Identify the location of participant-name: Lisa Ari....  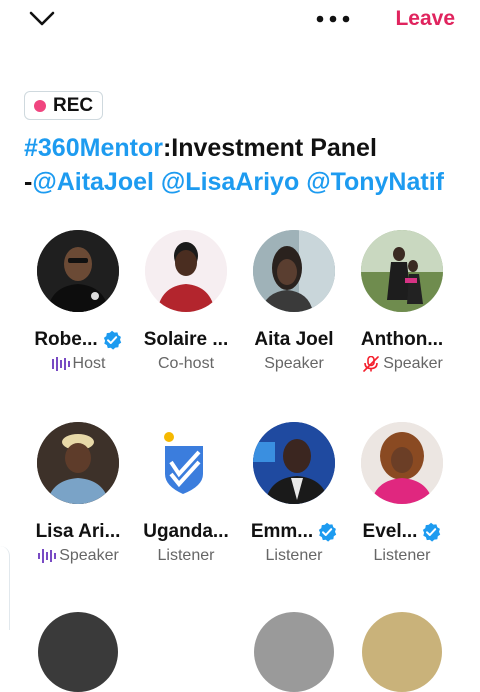
(78, 531).